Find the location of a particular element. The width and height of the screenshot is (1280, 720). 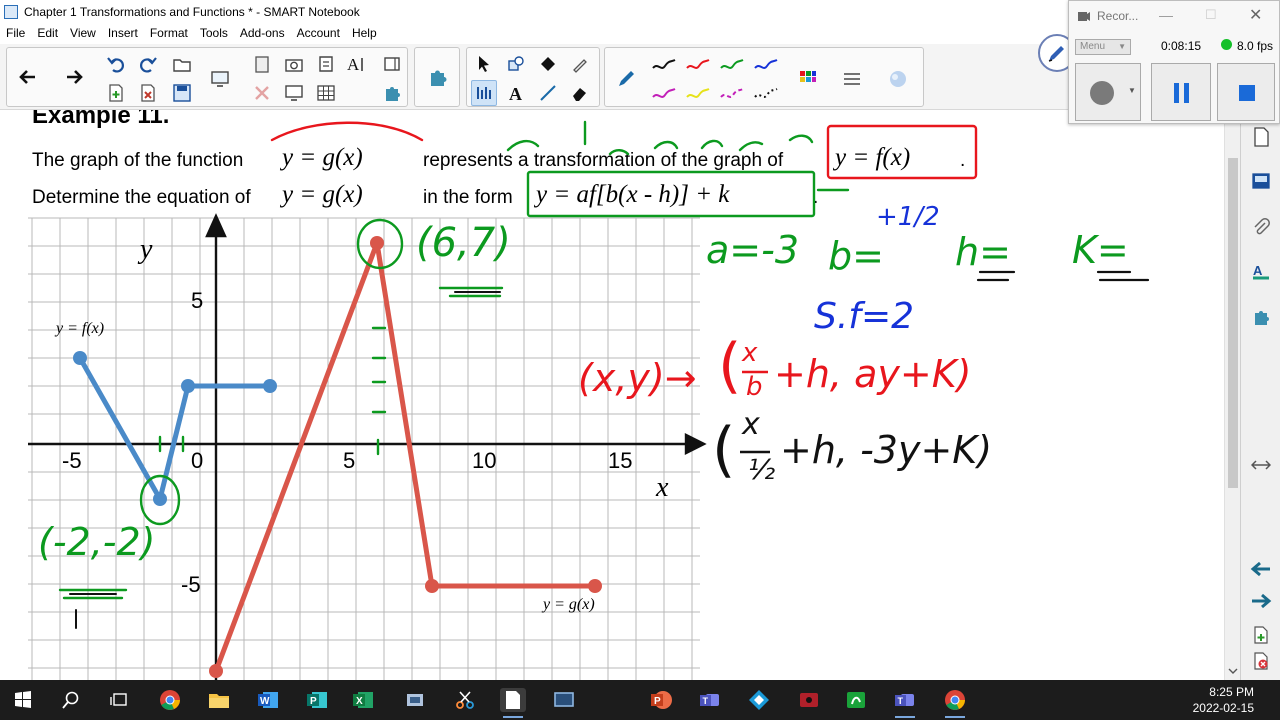

open-file-button is located at coordinates (182, 64).